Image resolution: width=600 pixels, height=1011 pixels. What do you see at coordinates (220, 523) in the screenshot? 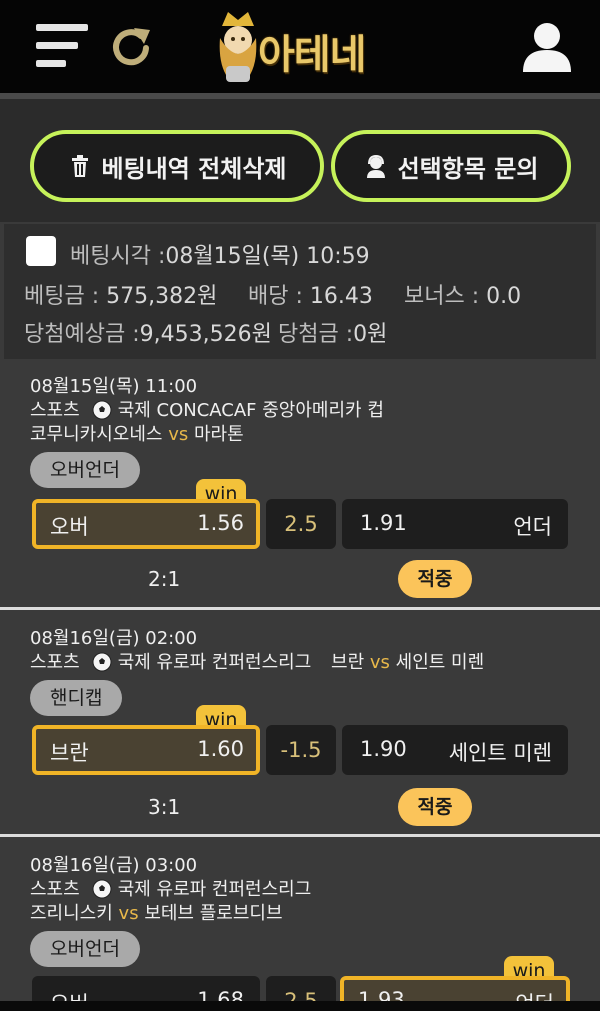
I see `odds-left-value: 1.56` at bounding box center [220, 523].